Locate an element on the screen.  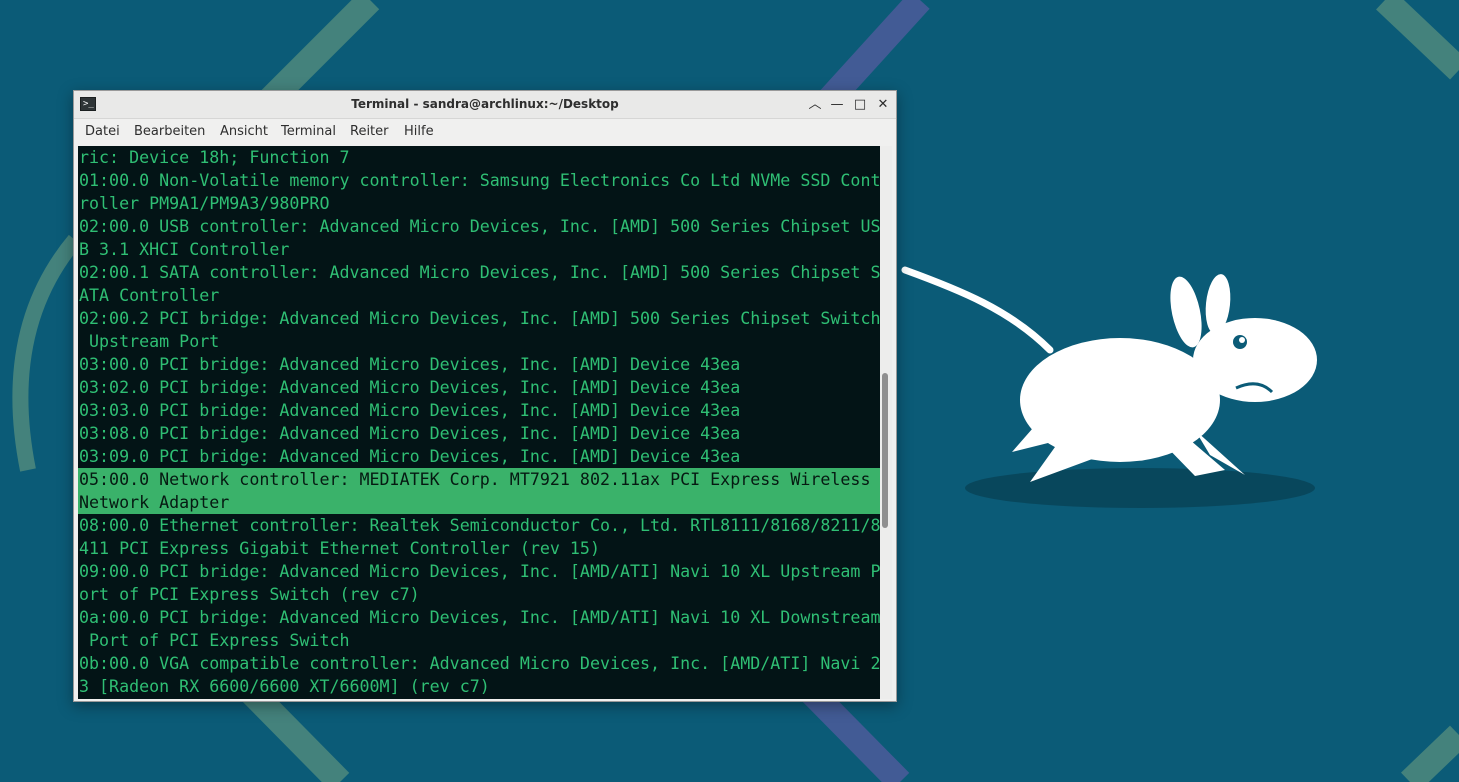
terminal-line: Upstream Port is located at coordinates (149, 341).